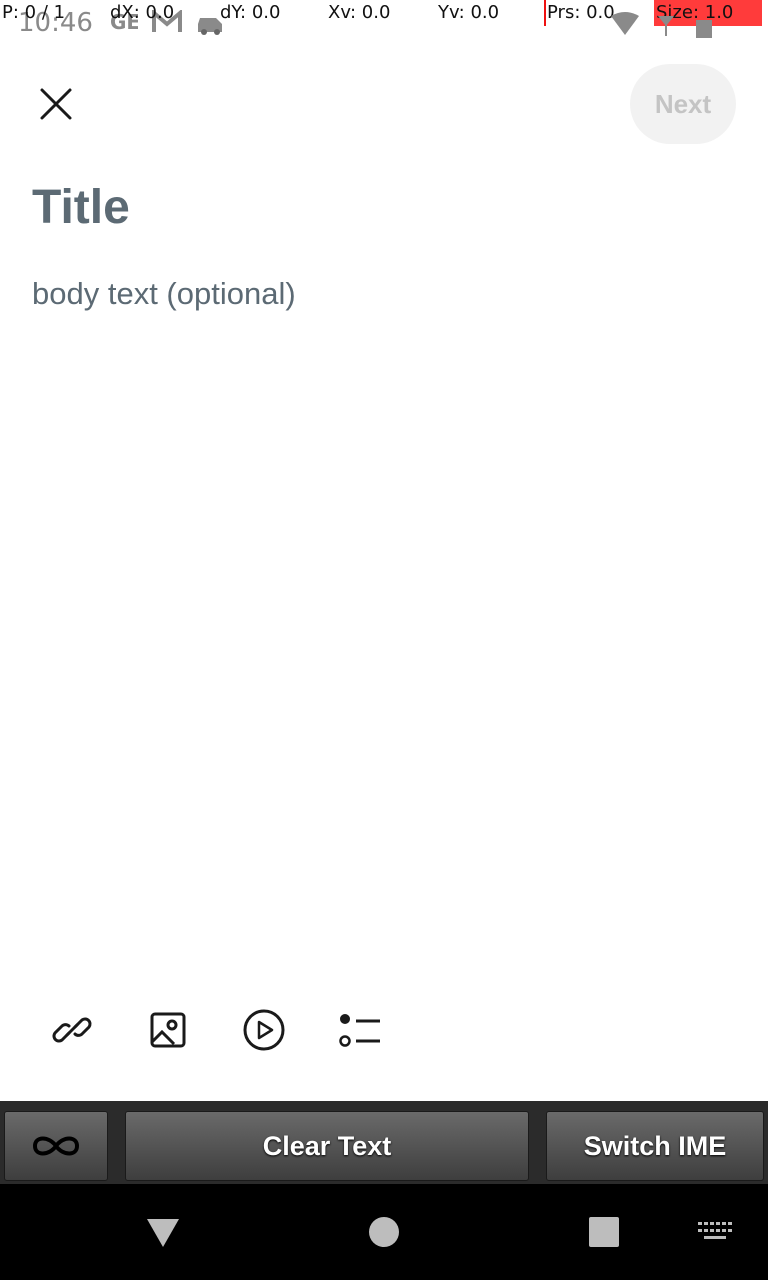  I want to click on keyboard-icon, so click(715, 1230).